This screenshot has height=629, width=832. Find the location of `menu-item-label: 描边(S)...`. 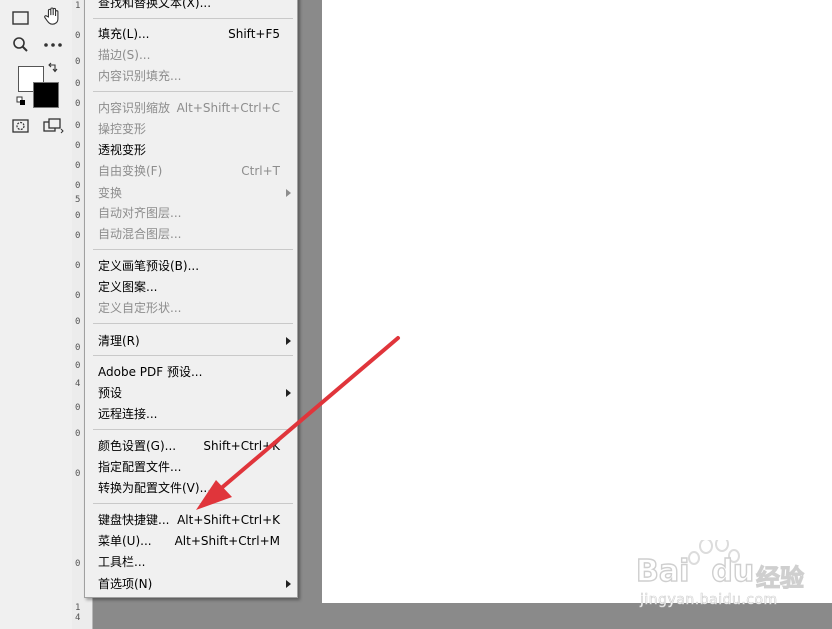

menu-item-label: 描边(S)... is located at coordinates (124, 55).